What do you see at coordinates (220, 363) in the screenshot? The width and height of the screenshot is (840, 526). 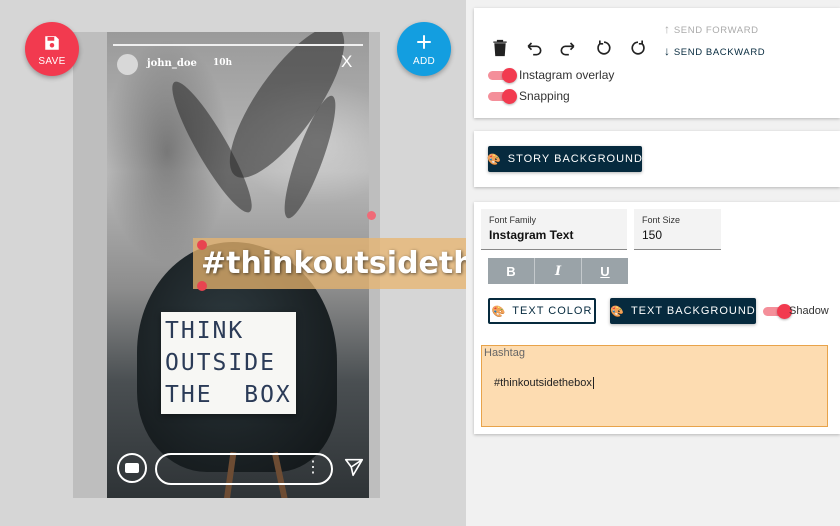 I see `lightbox-line: OUTSIDE` at bounding box center [220, 363].